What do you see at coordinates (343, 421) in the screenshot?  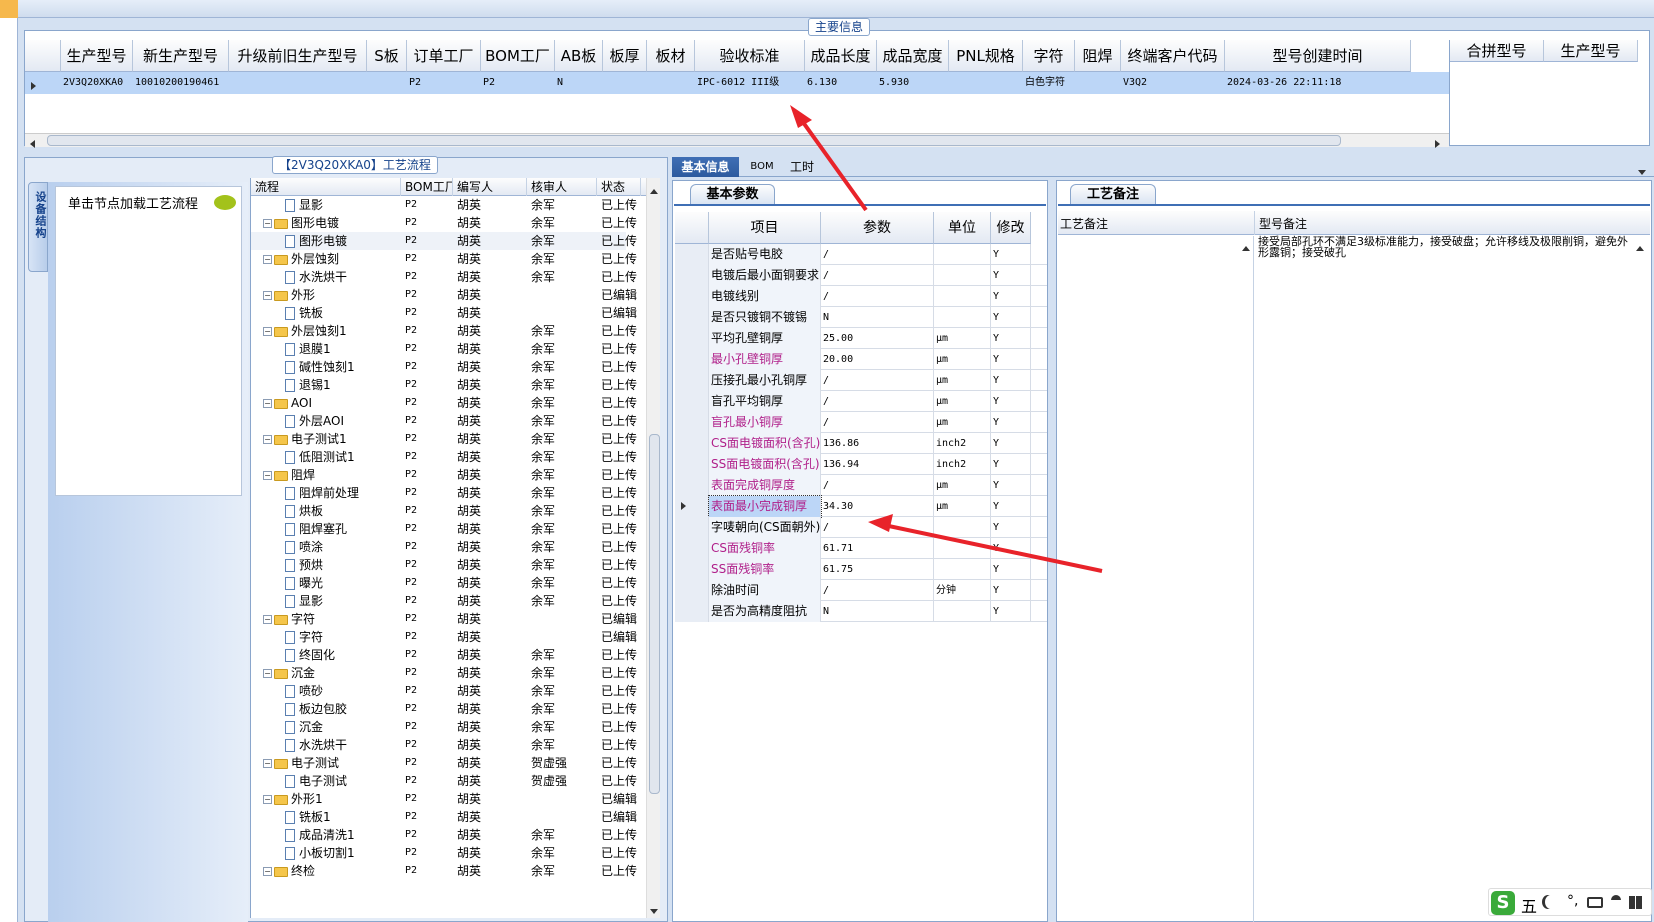 I see `tree-node: 外层AOI` at bounding box center [343, 421].